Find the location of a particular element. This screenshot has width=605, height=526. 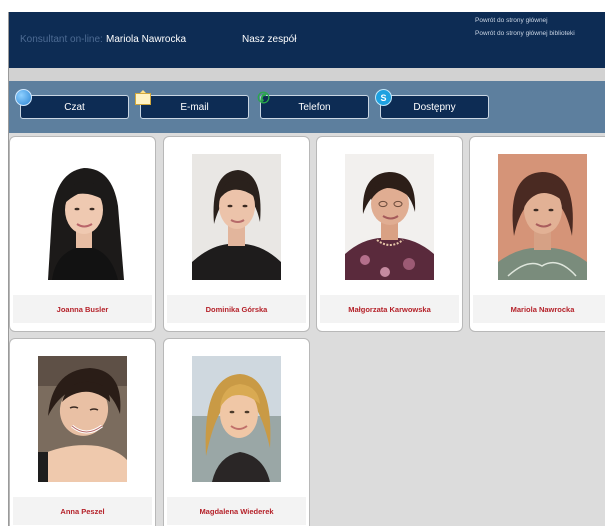

phone-button: ✆ Telefon is located at coordinates (313, 104).